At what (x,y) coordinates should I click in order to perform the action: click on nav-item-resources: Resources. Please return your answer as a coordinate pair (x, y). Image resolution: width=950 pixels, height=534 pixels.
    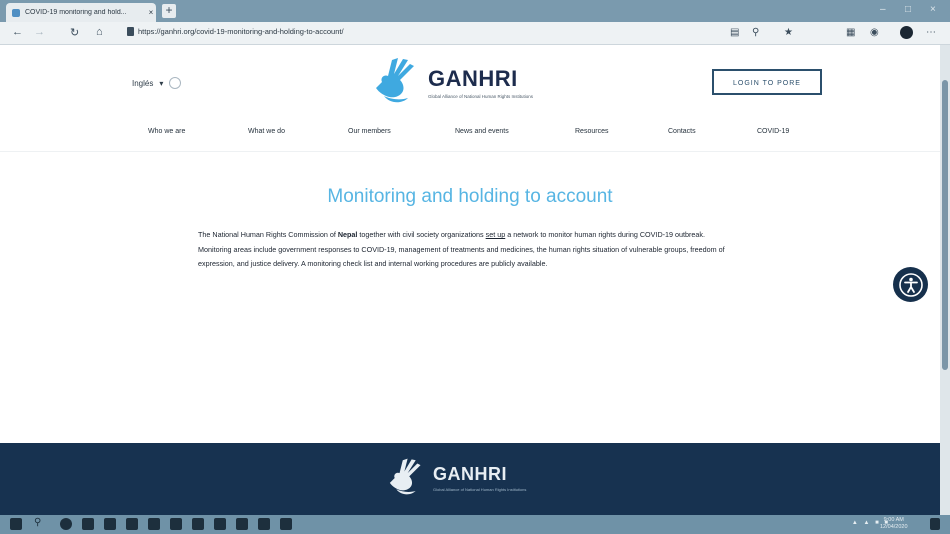
    Looking at the image, I should click on (591, 131).